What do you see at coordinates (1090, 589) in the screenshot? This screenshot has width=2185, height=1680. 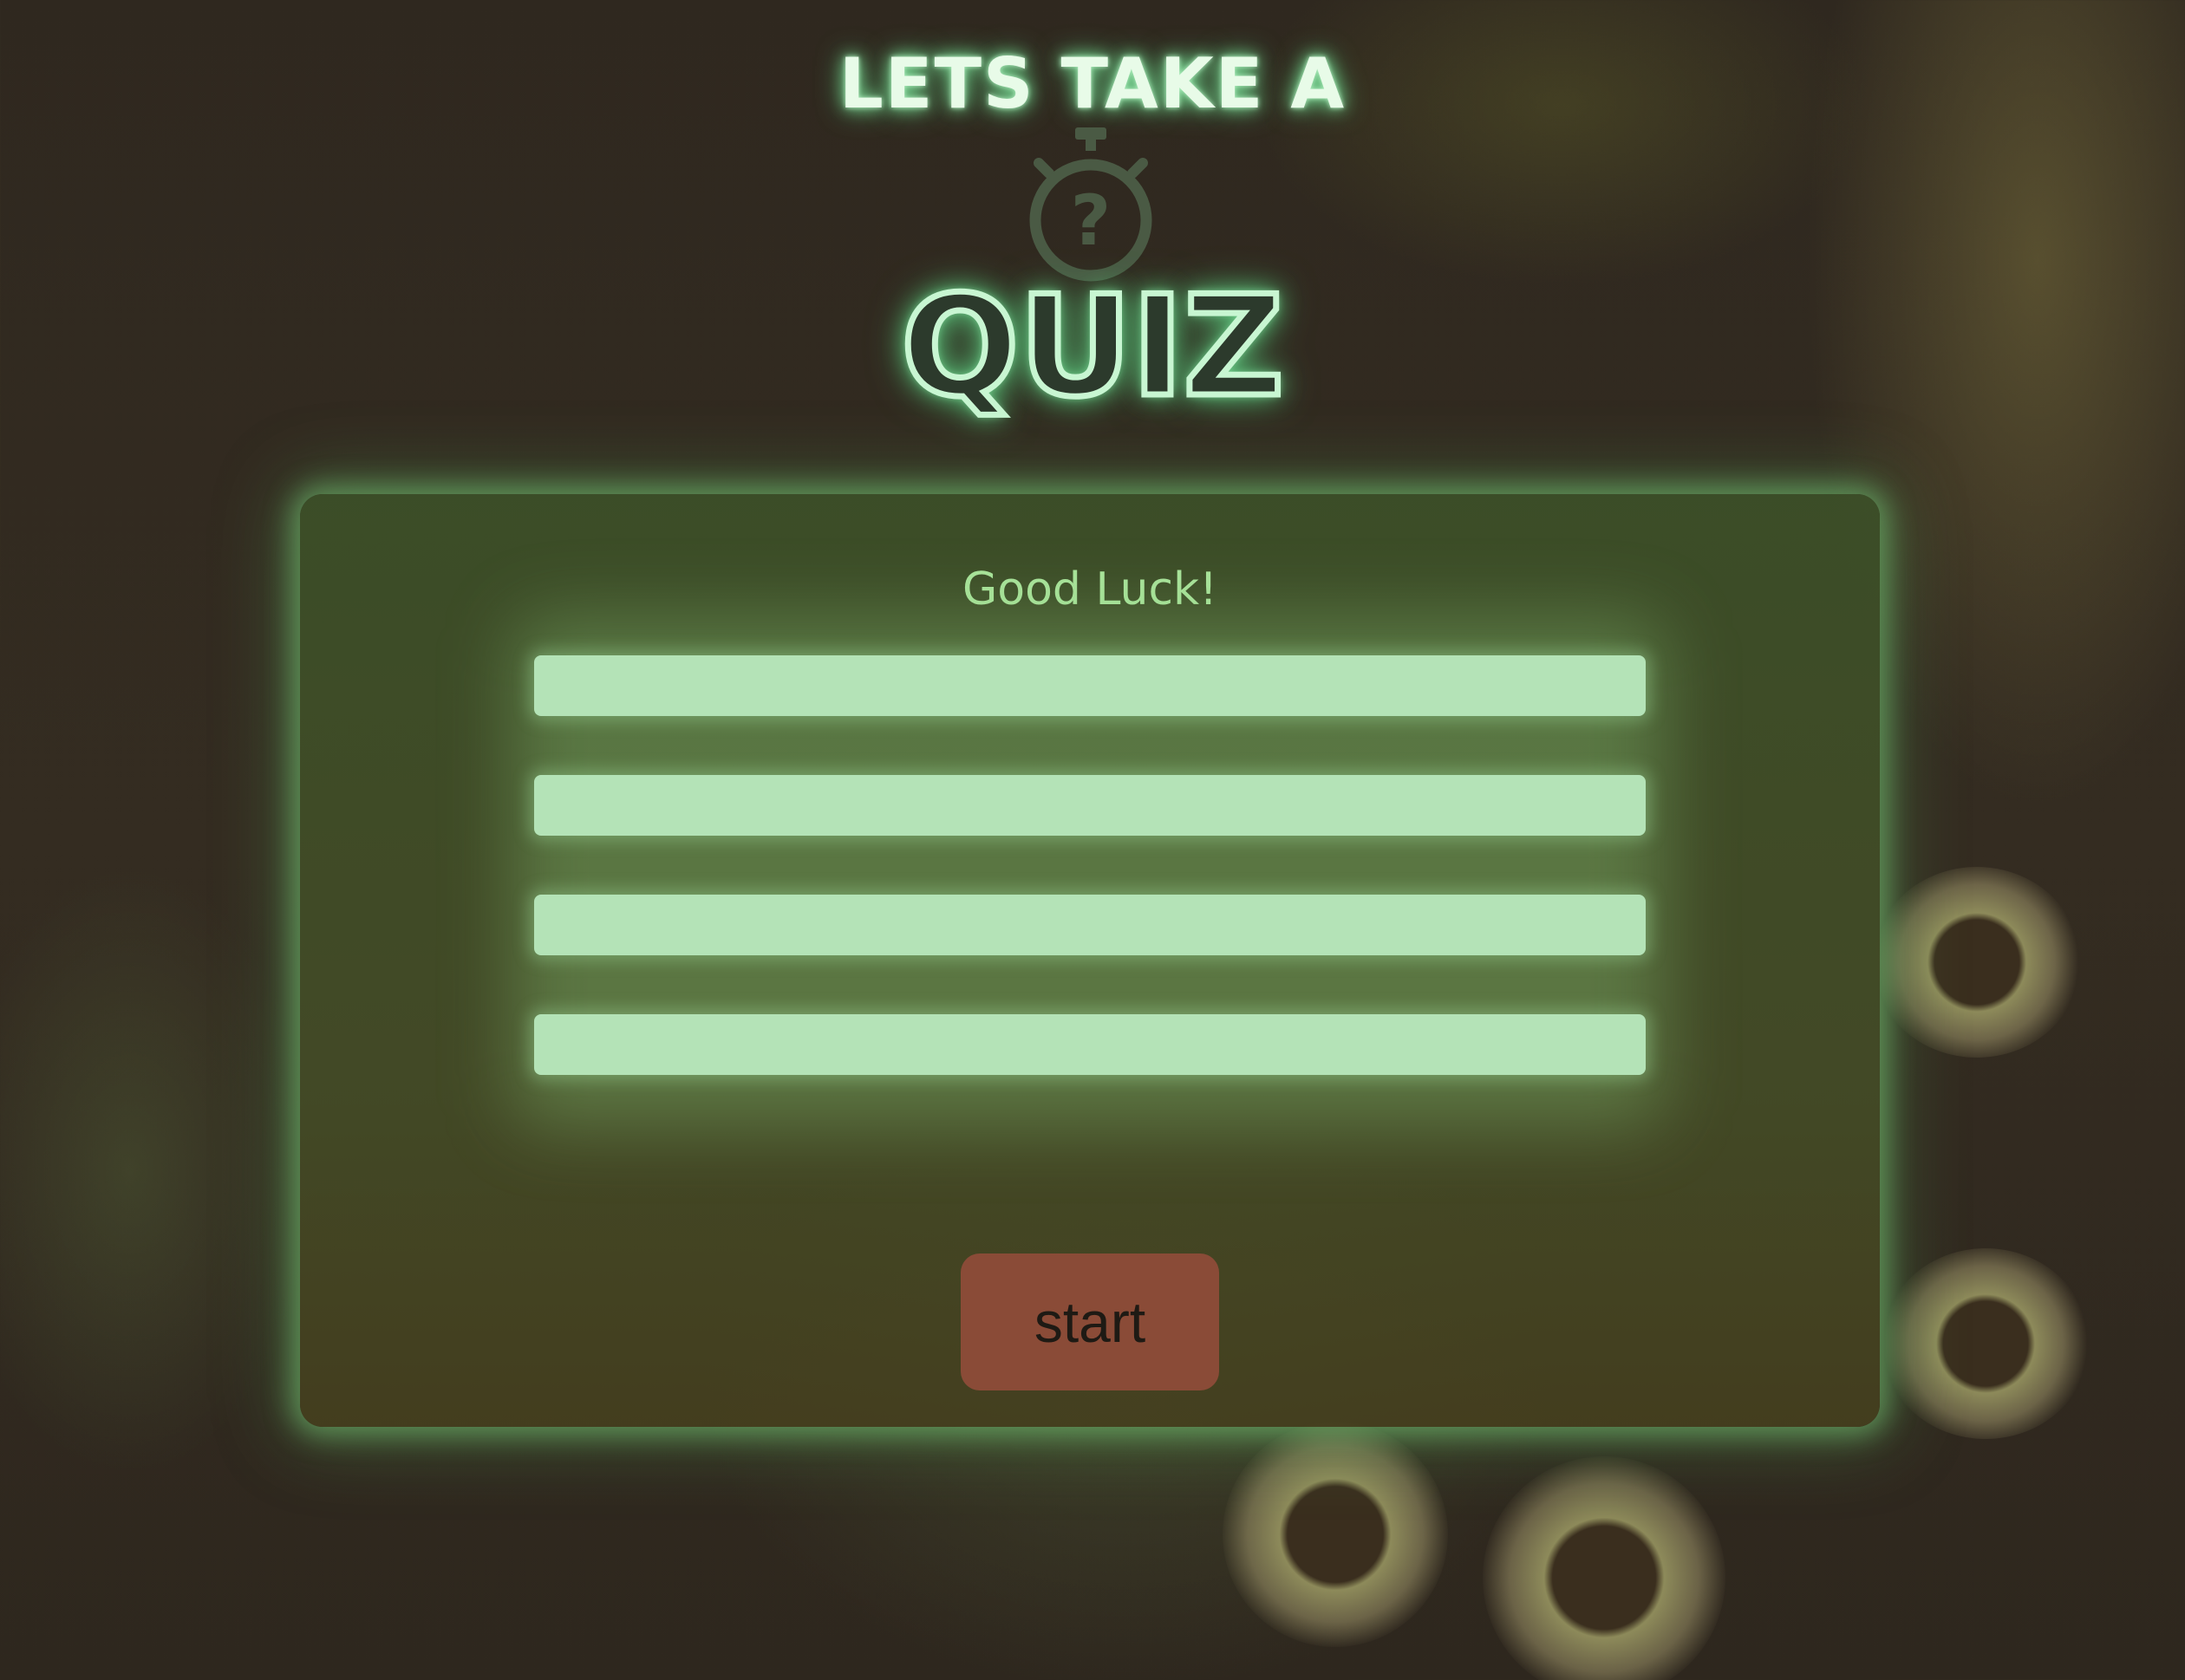 I see `quiz-heading: Good Luck!` at bounding box center [1090, 589].